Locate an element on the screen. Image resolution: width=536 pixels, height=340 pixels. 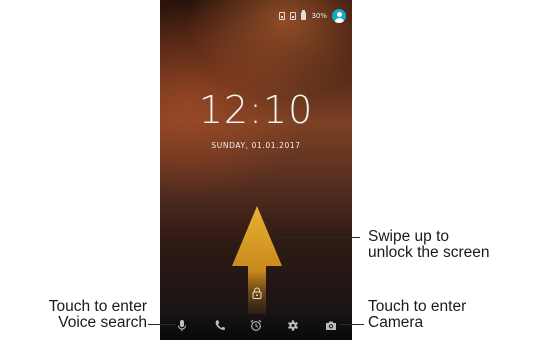
lock-clock: 12:10 is located at coordinates (256, 110).